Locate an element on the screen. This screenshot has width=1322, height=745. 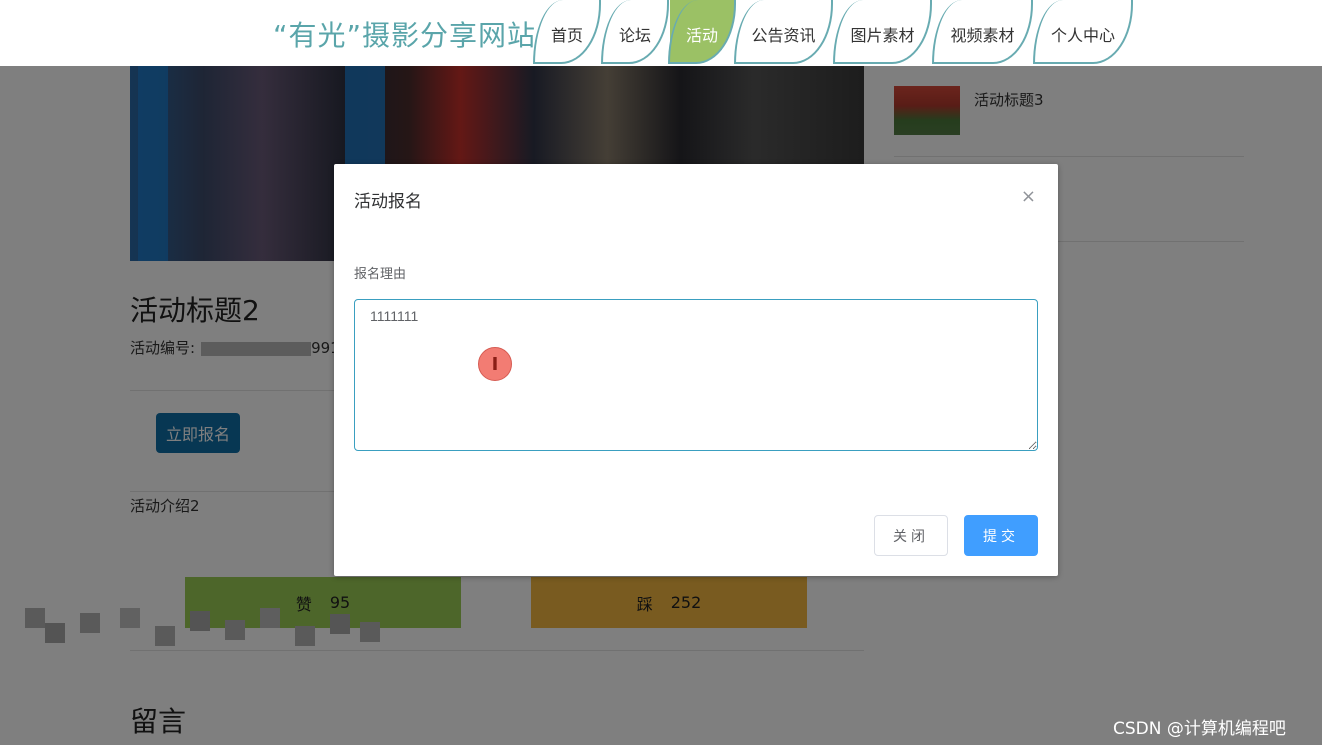
dialog-title: 活动报名 is located at coordinates (388, 202).